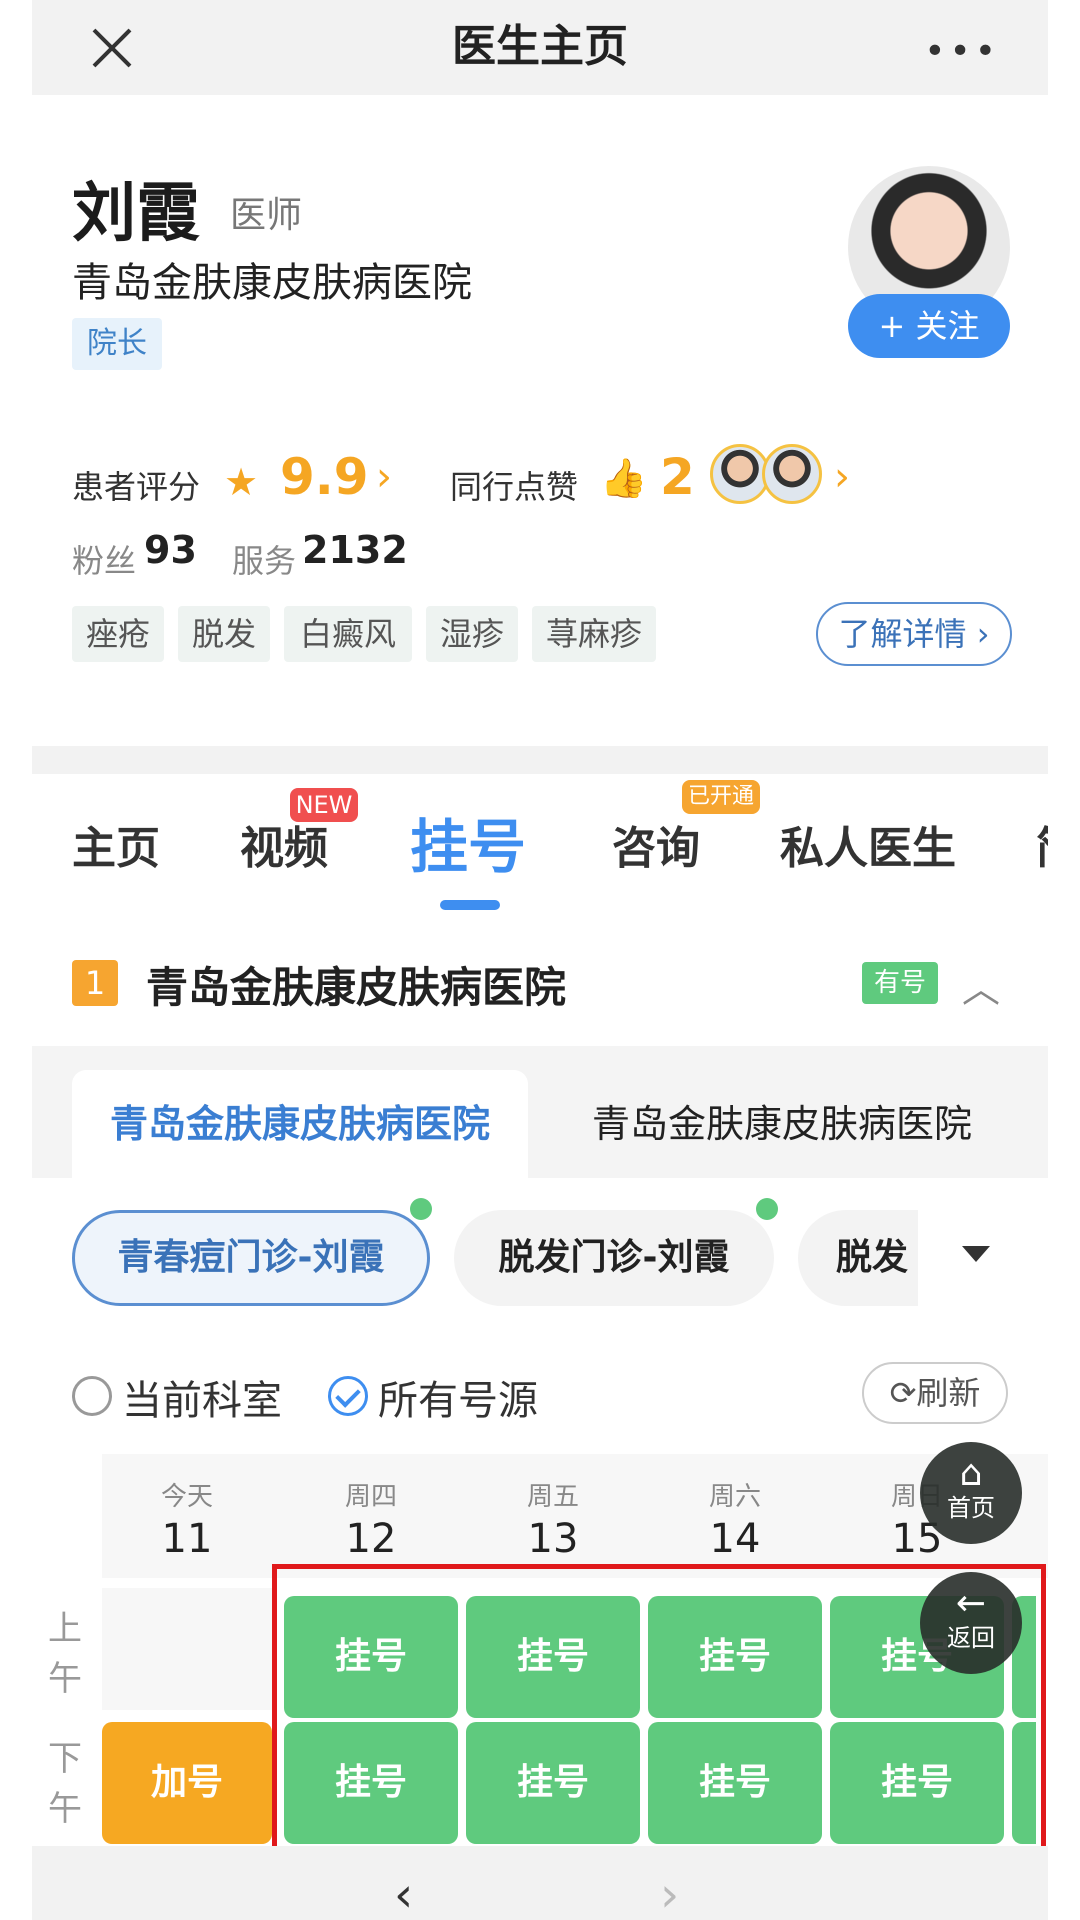 The width and height of the screenshot is (1080, 1920). What do you see at coordinates (371, 1539) in the screenshot?
I see `date-label: 12` at bounding box center [371, 1539].